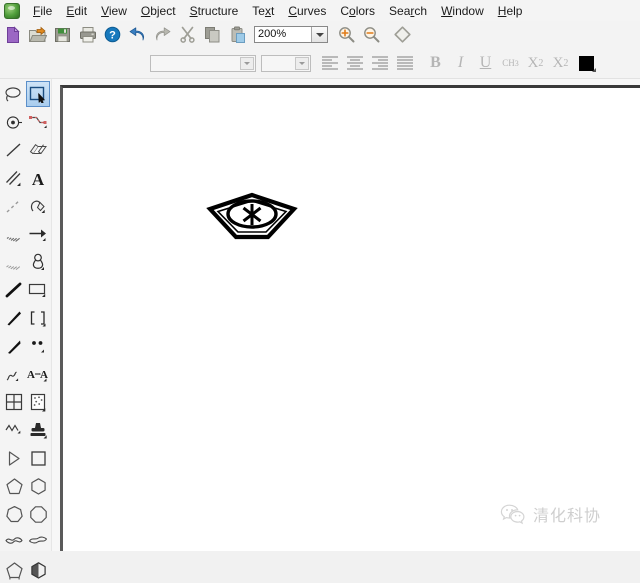 The height and width of the screenshot is (583, 640). What do you see at coordinates (76, 11) in the screenshot?
I see `menu-item-edit: Edit` at bounding box center [76, 11].